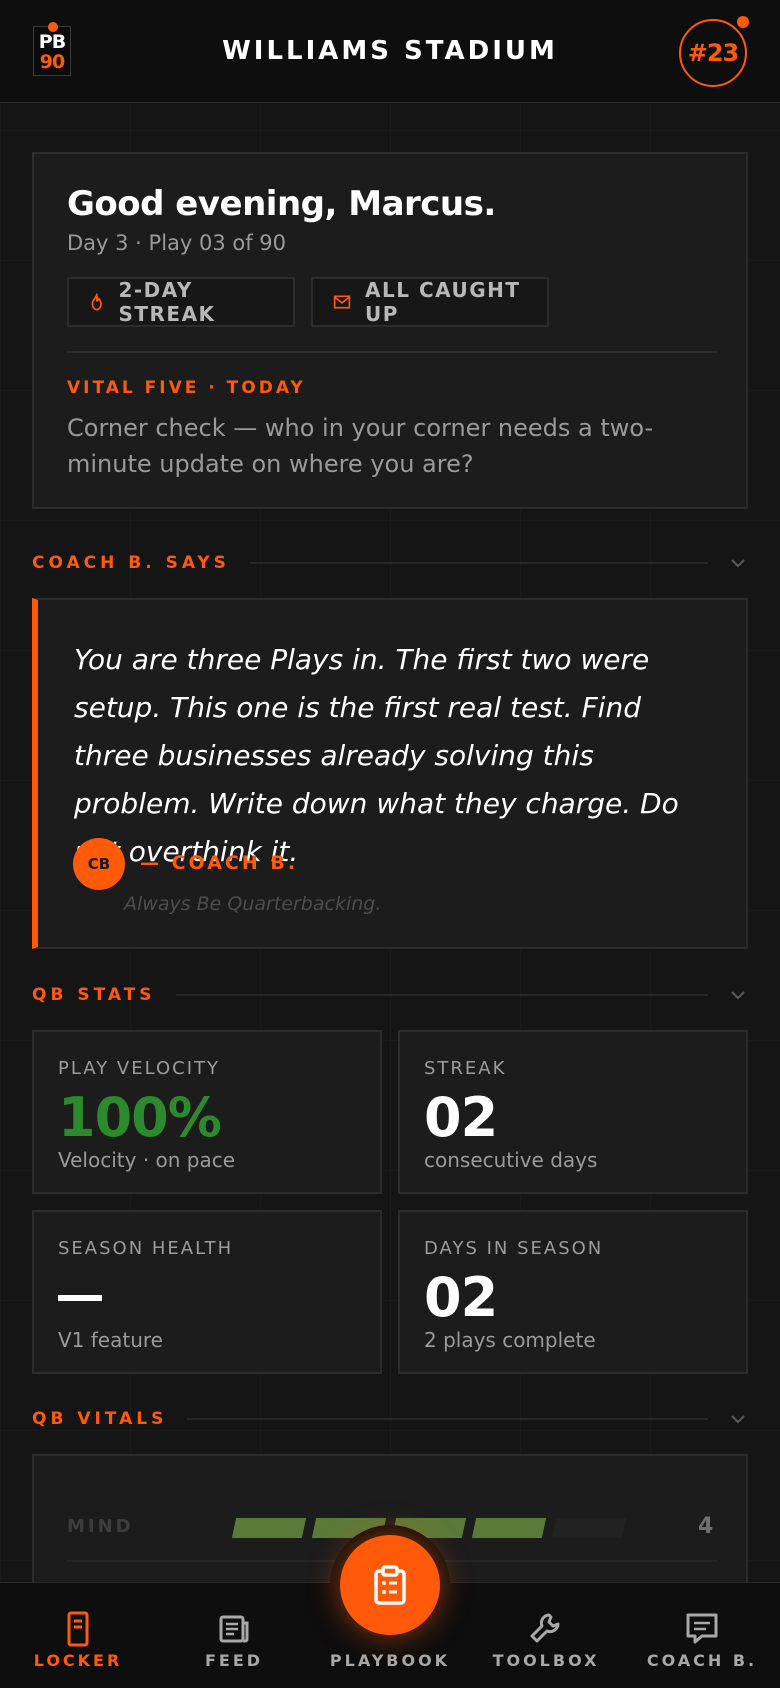  What do you see at coordinates (253, 904) in the screenshot?
I see `coach-motto: Always Be Quarterbacking.` at bounding box center [253, 904].